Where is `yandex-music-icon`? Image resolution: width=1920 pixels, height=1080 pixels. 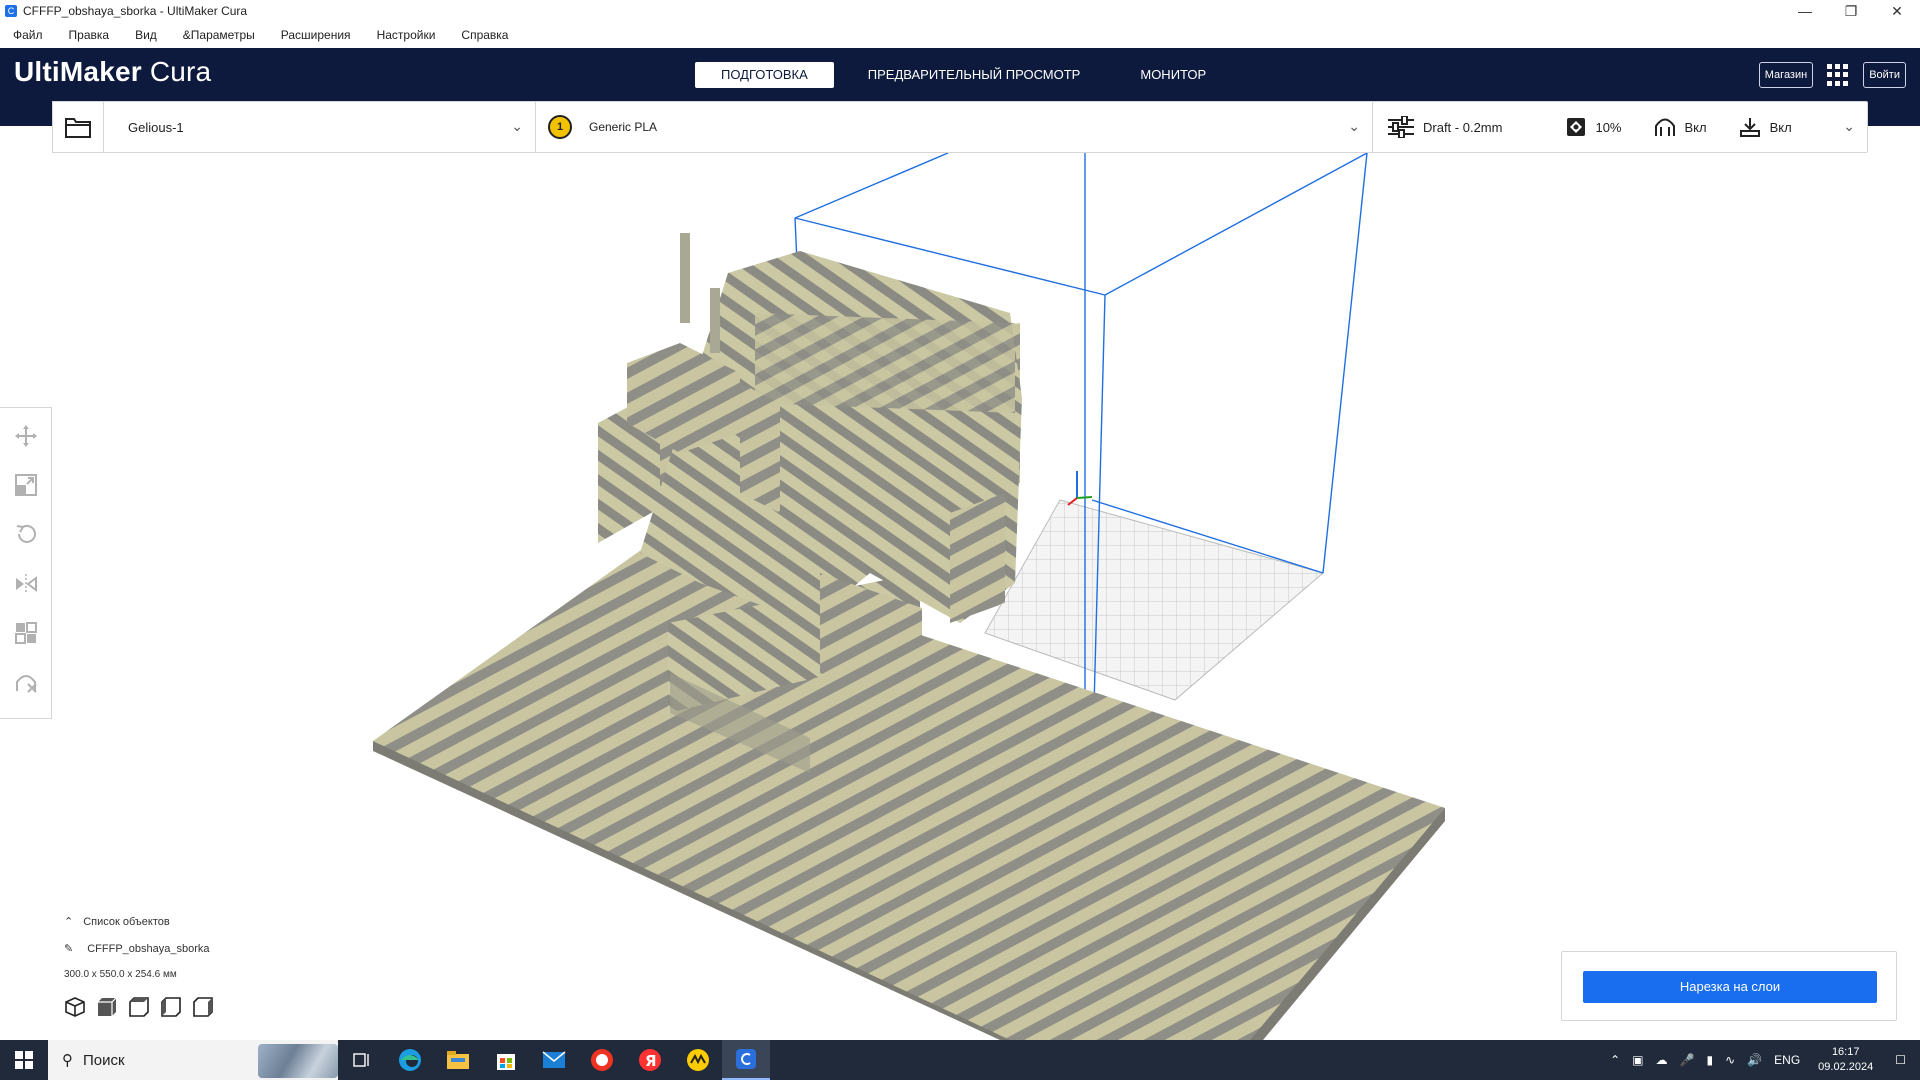 yandex-music-icon is located at coordinates (698, 1060).